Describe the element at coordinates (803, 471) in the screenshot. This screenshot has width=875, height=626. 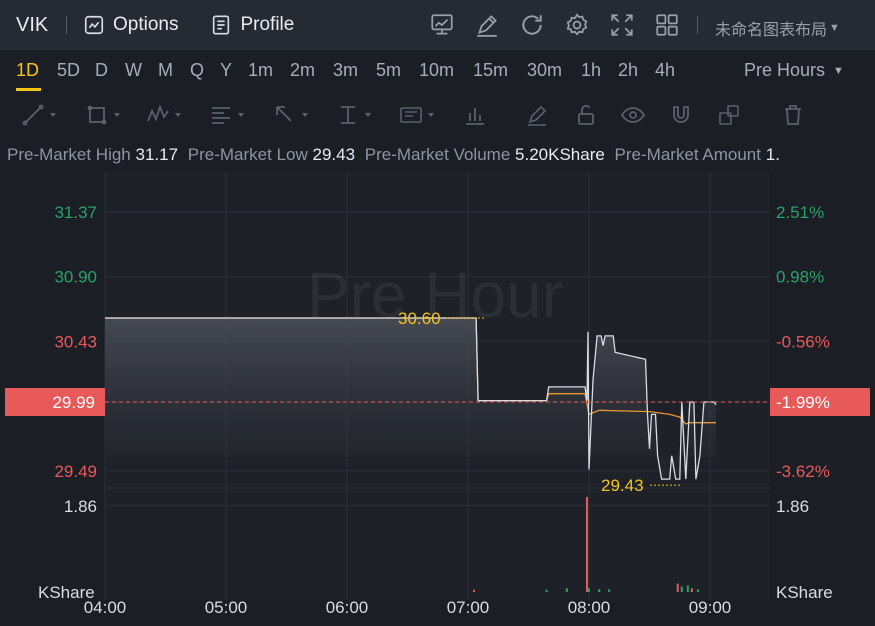
I see `right-tick-label: -3.62%` at that location.